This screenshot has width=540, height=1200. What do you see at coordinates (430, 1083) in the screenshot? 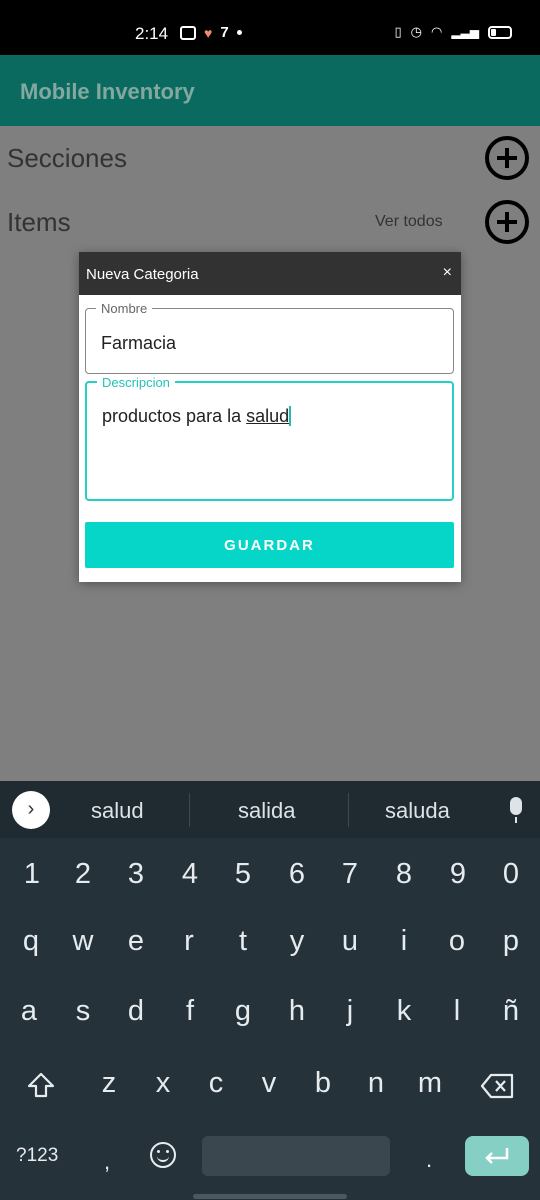
I see `key-m: m` at bounding box center [430, 1083].